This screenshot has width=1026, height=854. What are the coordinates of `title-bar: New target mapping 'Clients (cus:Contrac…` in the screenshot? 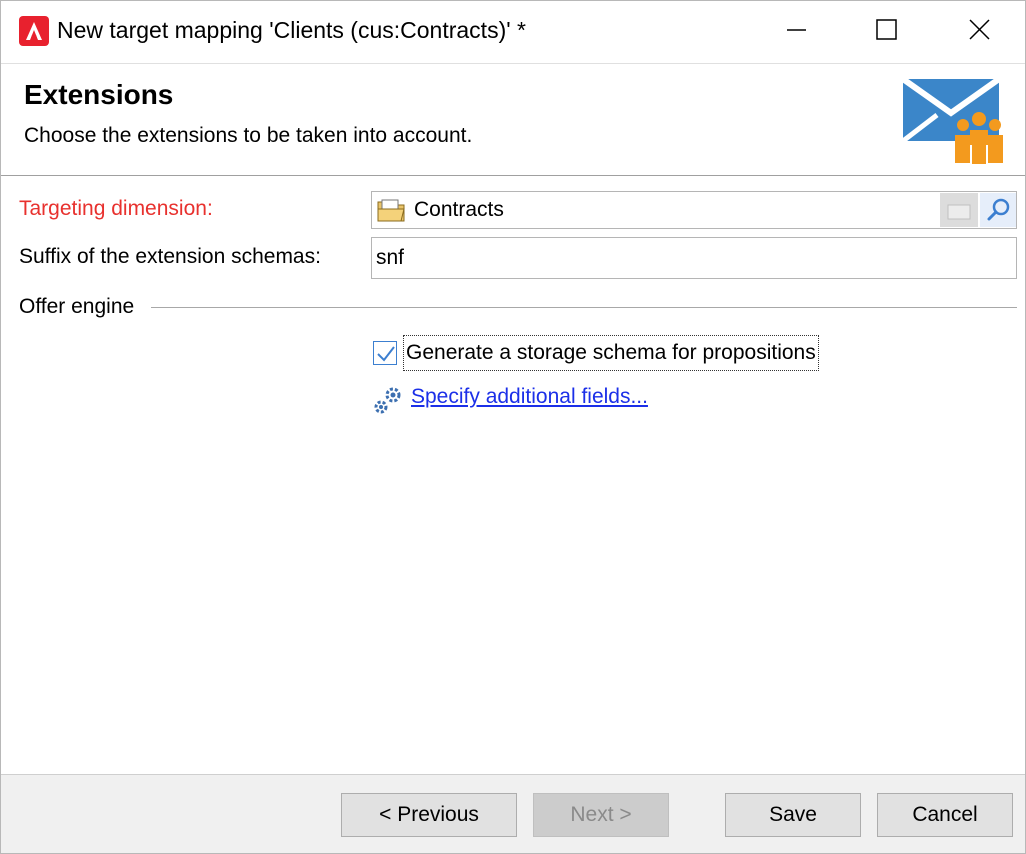 It's located at (513, 32).